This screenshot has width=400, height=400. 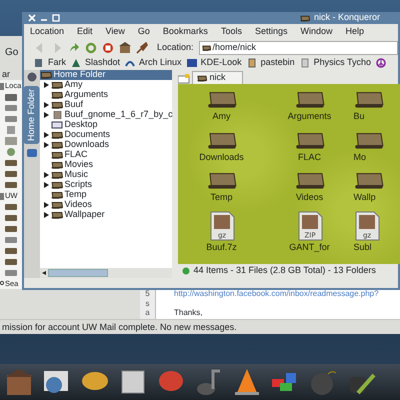 I want to click on traffic-cone-icon, so click(x=247, y=382).